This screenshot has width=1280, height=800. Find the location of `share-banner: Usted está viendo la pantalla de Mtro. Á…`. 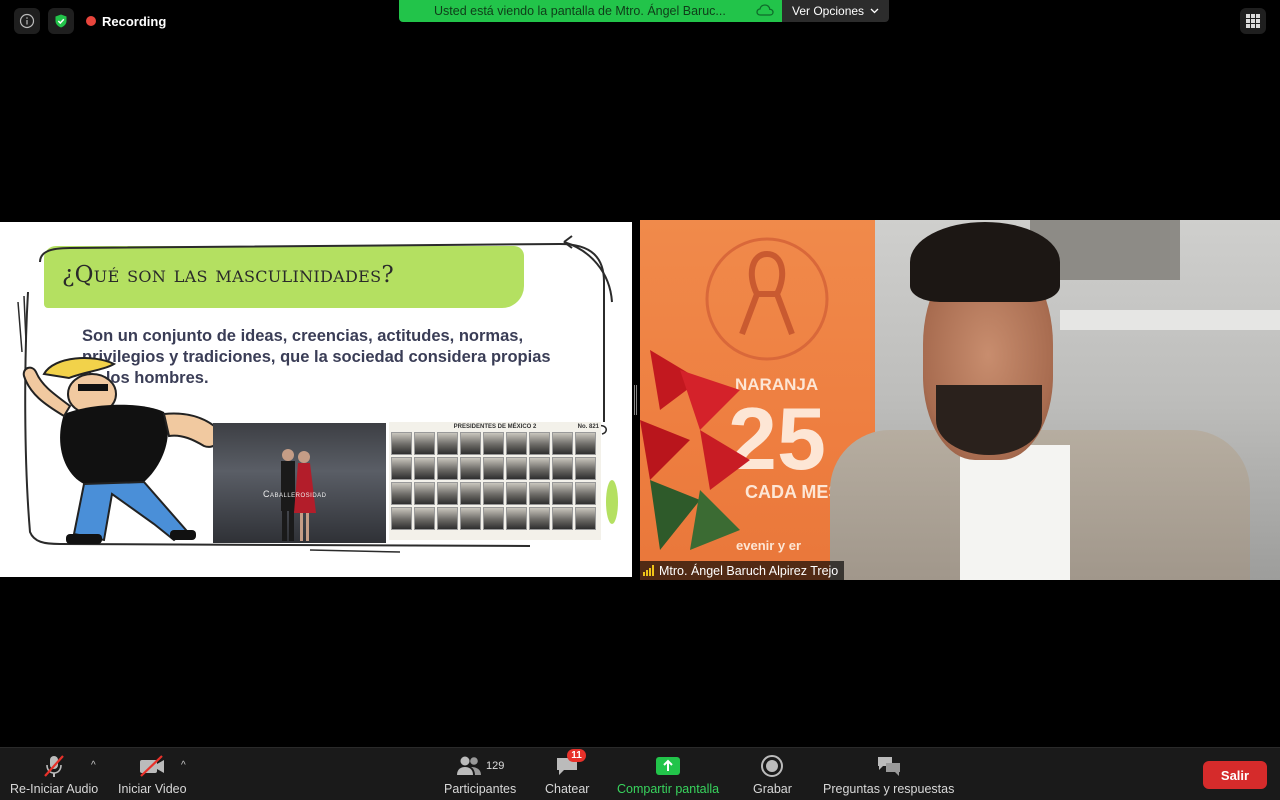

share-banner: Usted está viendo la pantalla de Mtro. Á… is located at coordinates (644, 11).